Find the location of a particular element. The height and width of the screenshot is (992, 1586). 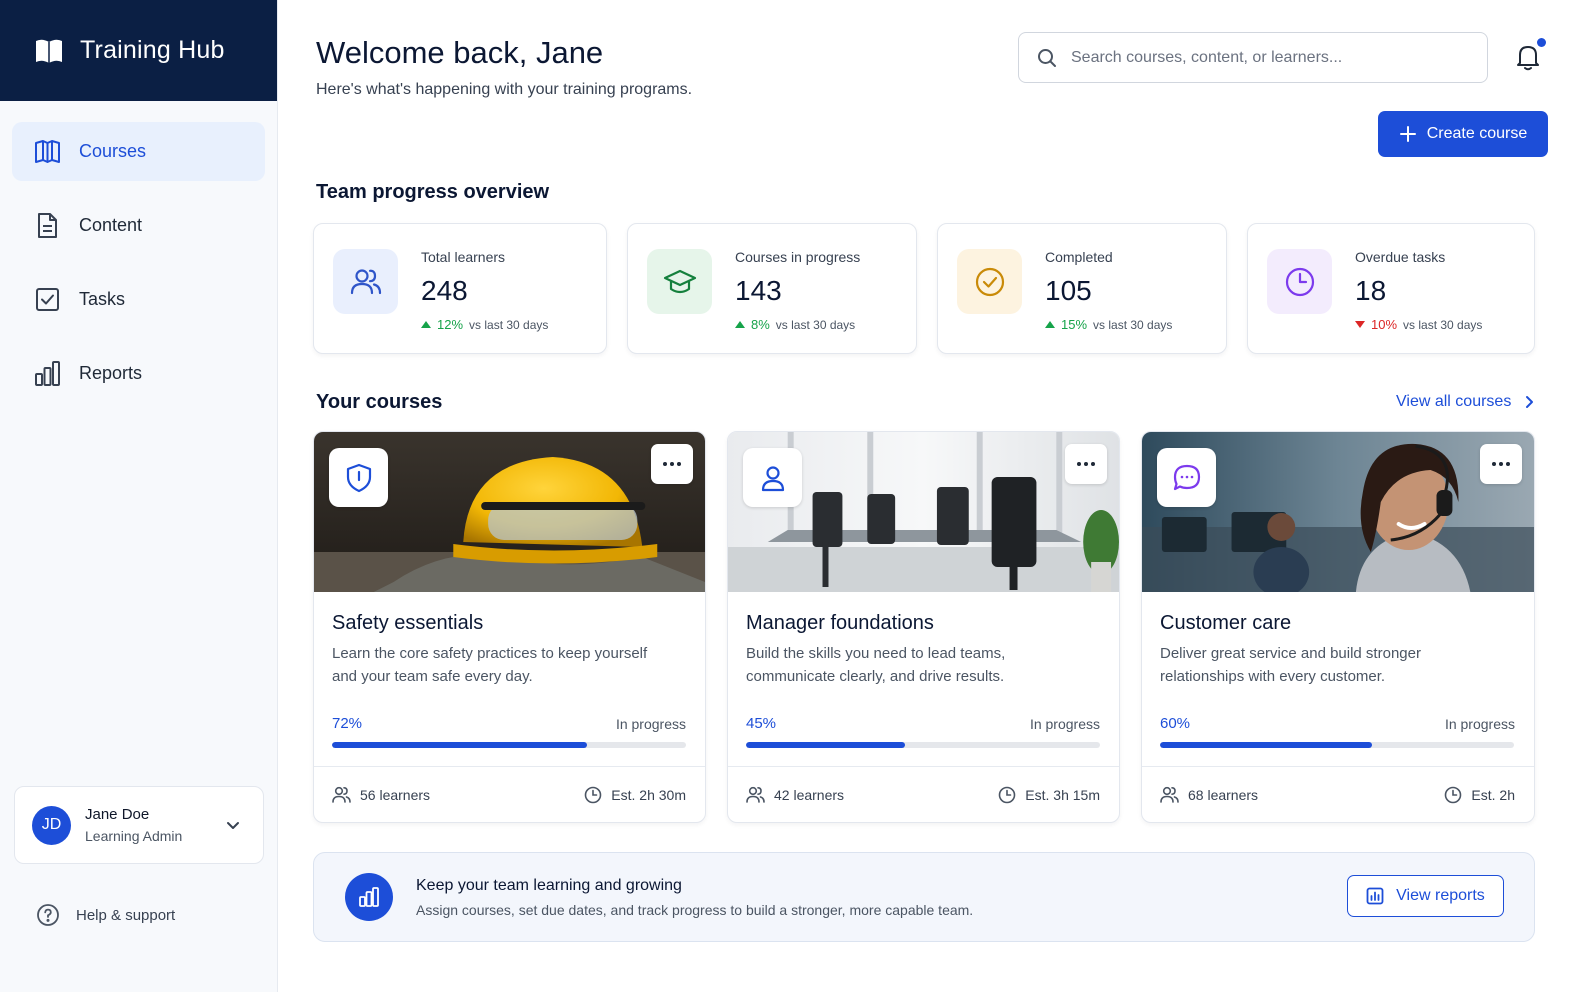

sidebar-nav: Courses Content Tasks Reports is located at coordinates (138, 252).